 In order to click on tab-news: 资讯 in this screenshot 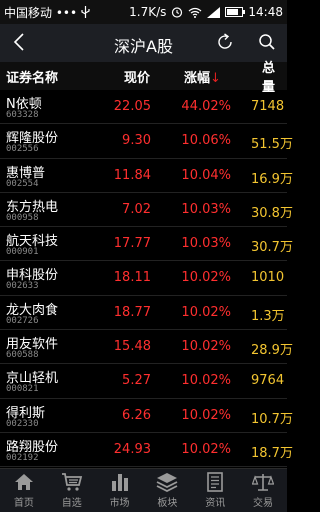, I will do `click(215, 490)`.